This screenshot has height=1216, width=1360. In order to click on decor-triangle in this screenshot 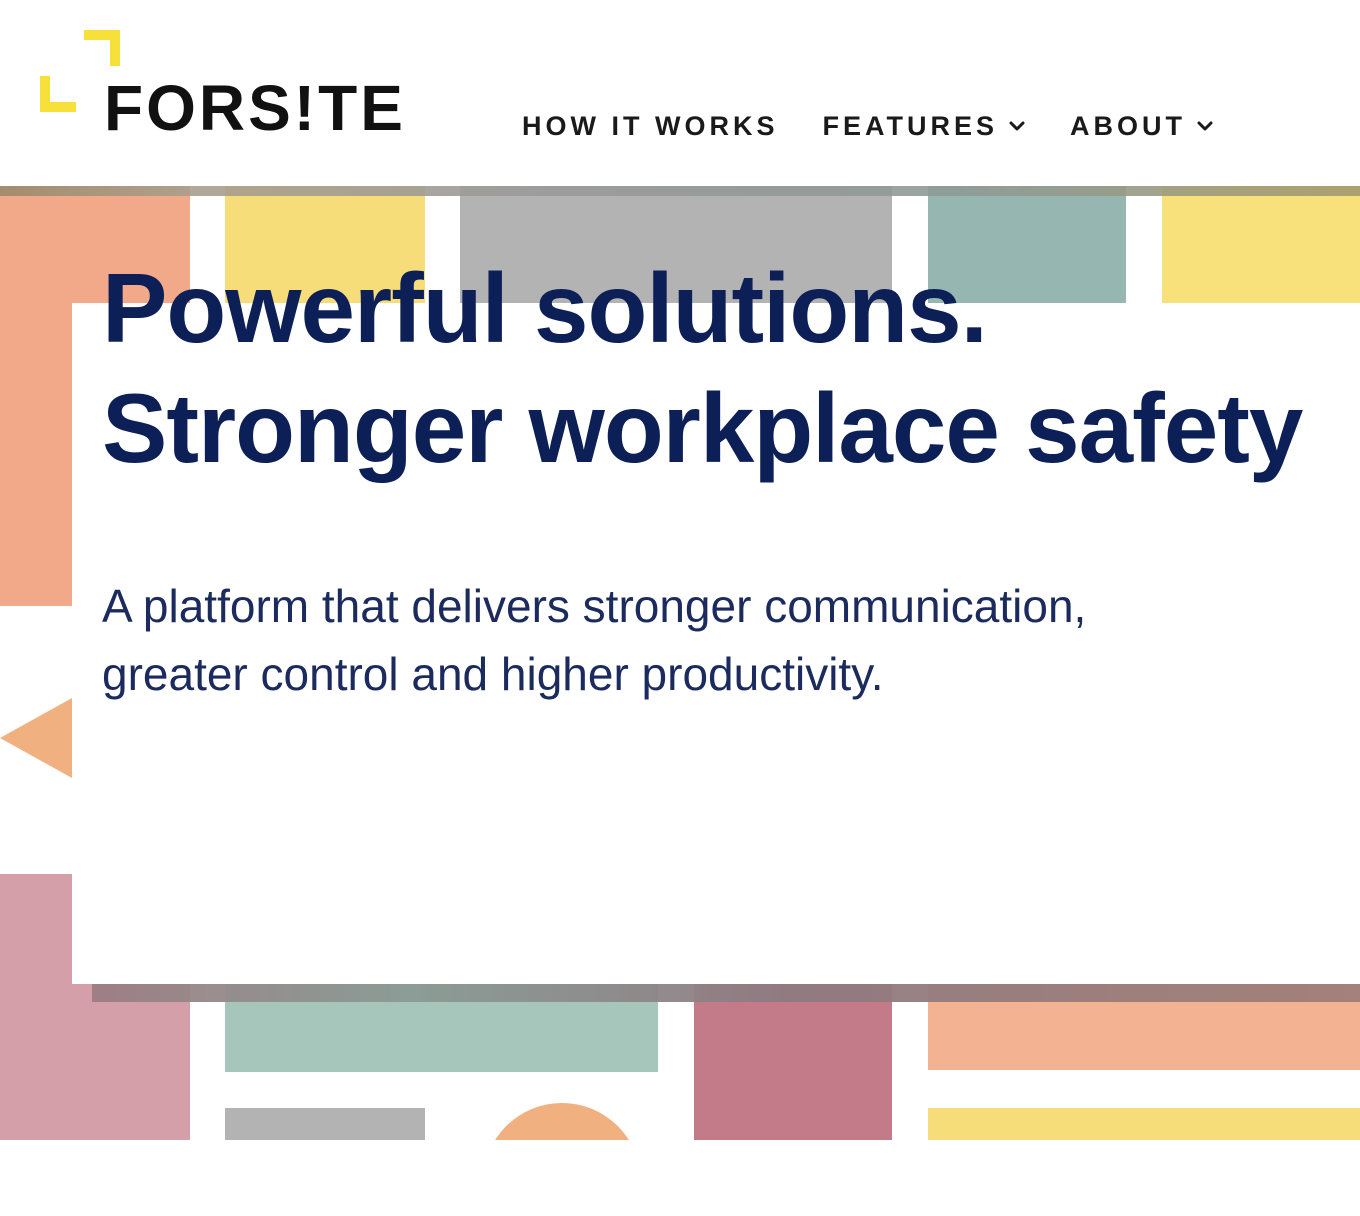, I will do `click(36, 738)`.